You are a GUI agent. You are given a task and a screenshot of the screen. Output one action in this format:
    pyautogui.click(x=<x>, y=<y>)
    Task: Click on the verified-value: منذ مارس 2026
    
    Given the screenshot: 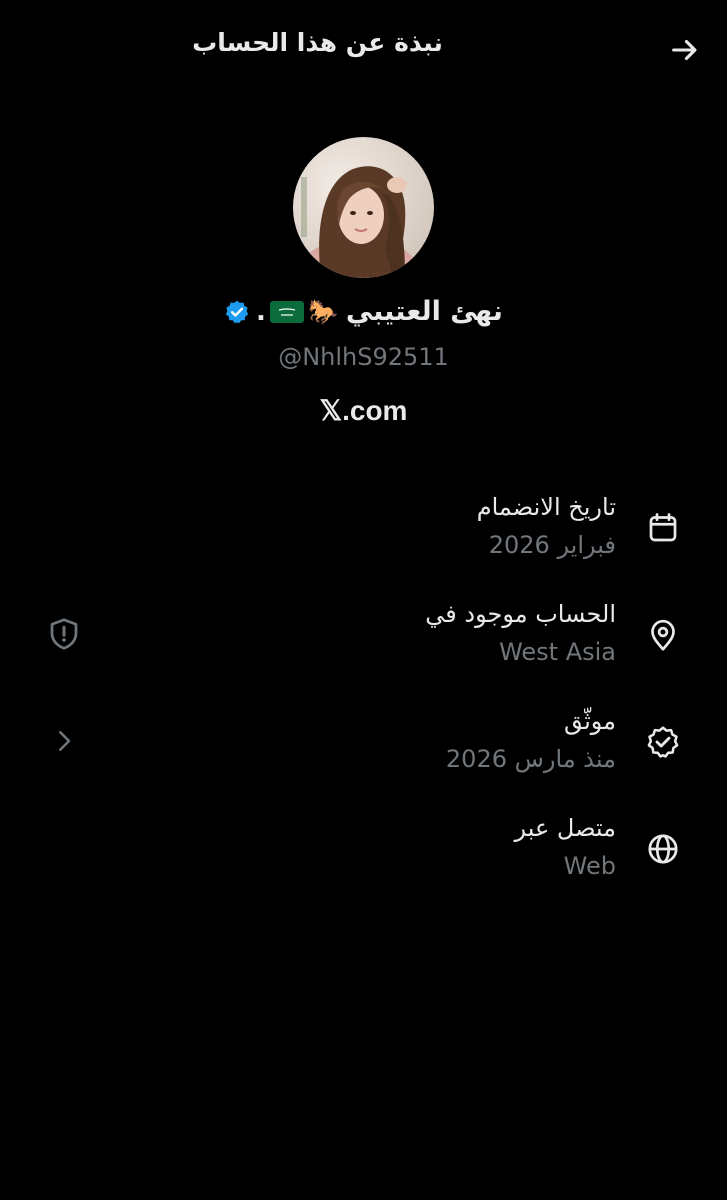 What is the action you would take?
    pyautogui.click(x=530, y=759)
    